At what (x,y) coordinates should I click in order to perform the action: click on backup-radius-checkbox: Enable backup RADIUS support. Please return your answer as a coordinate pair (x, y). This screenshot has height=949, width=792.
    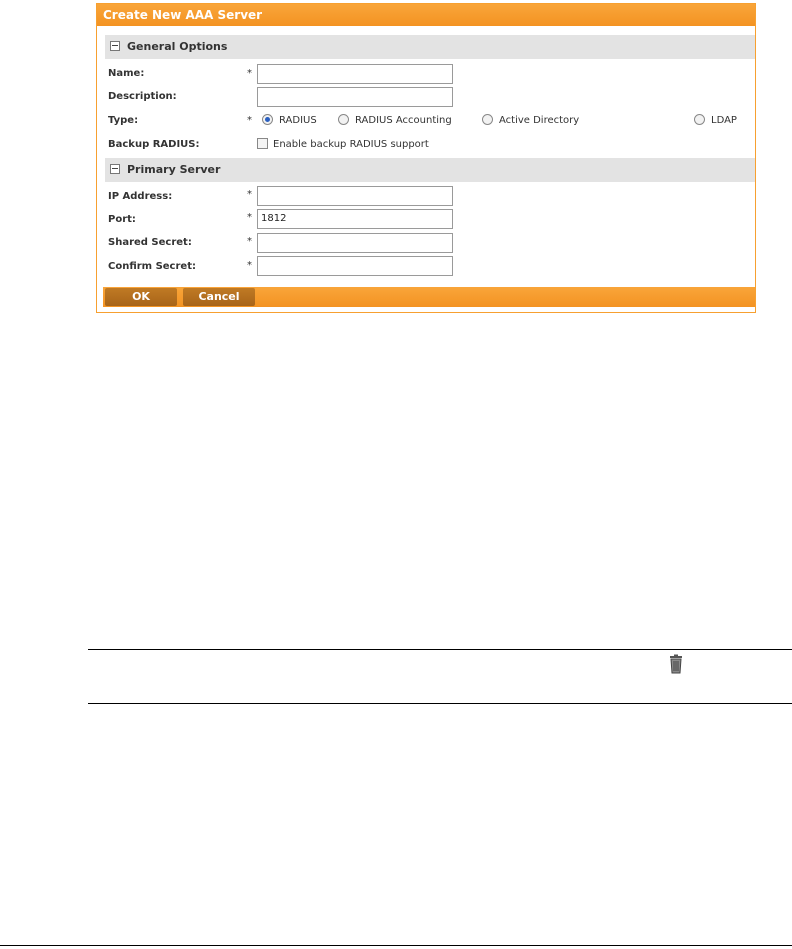
    Looking at the image, I should click on (343, 144).